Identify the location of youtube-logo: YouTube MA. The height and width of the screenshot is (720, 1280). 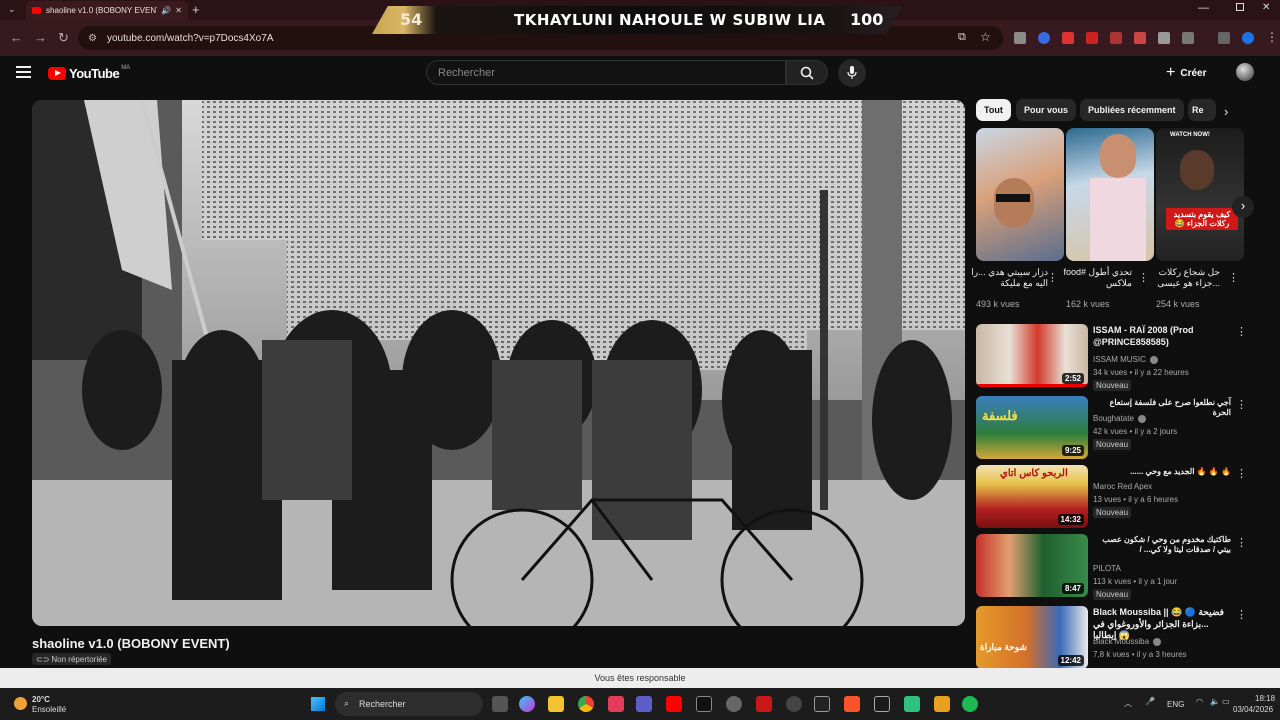
(89, 73).